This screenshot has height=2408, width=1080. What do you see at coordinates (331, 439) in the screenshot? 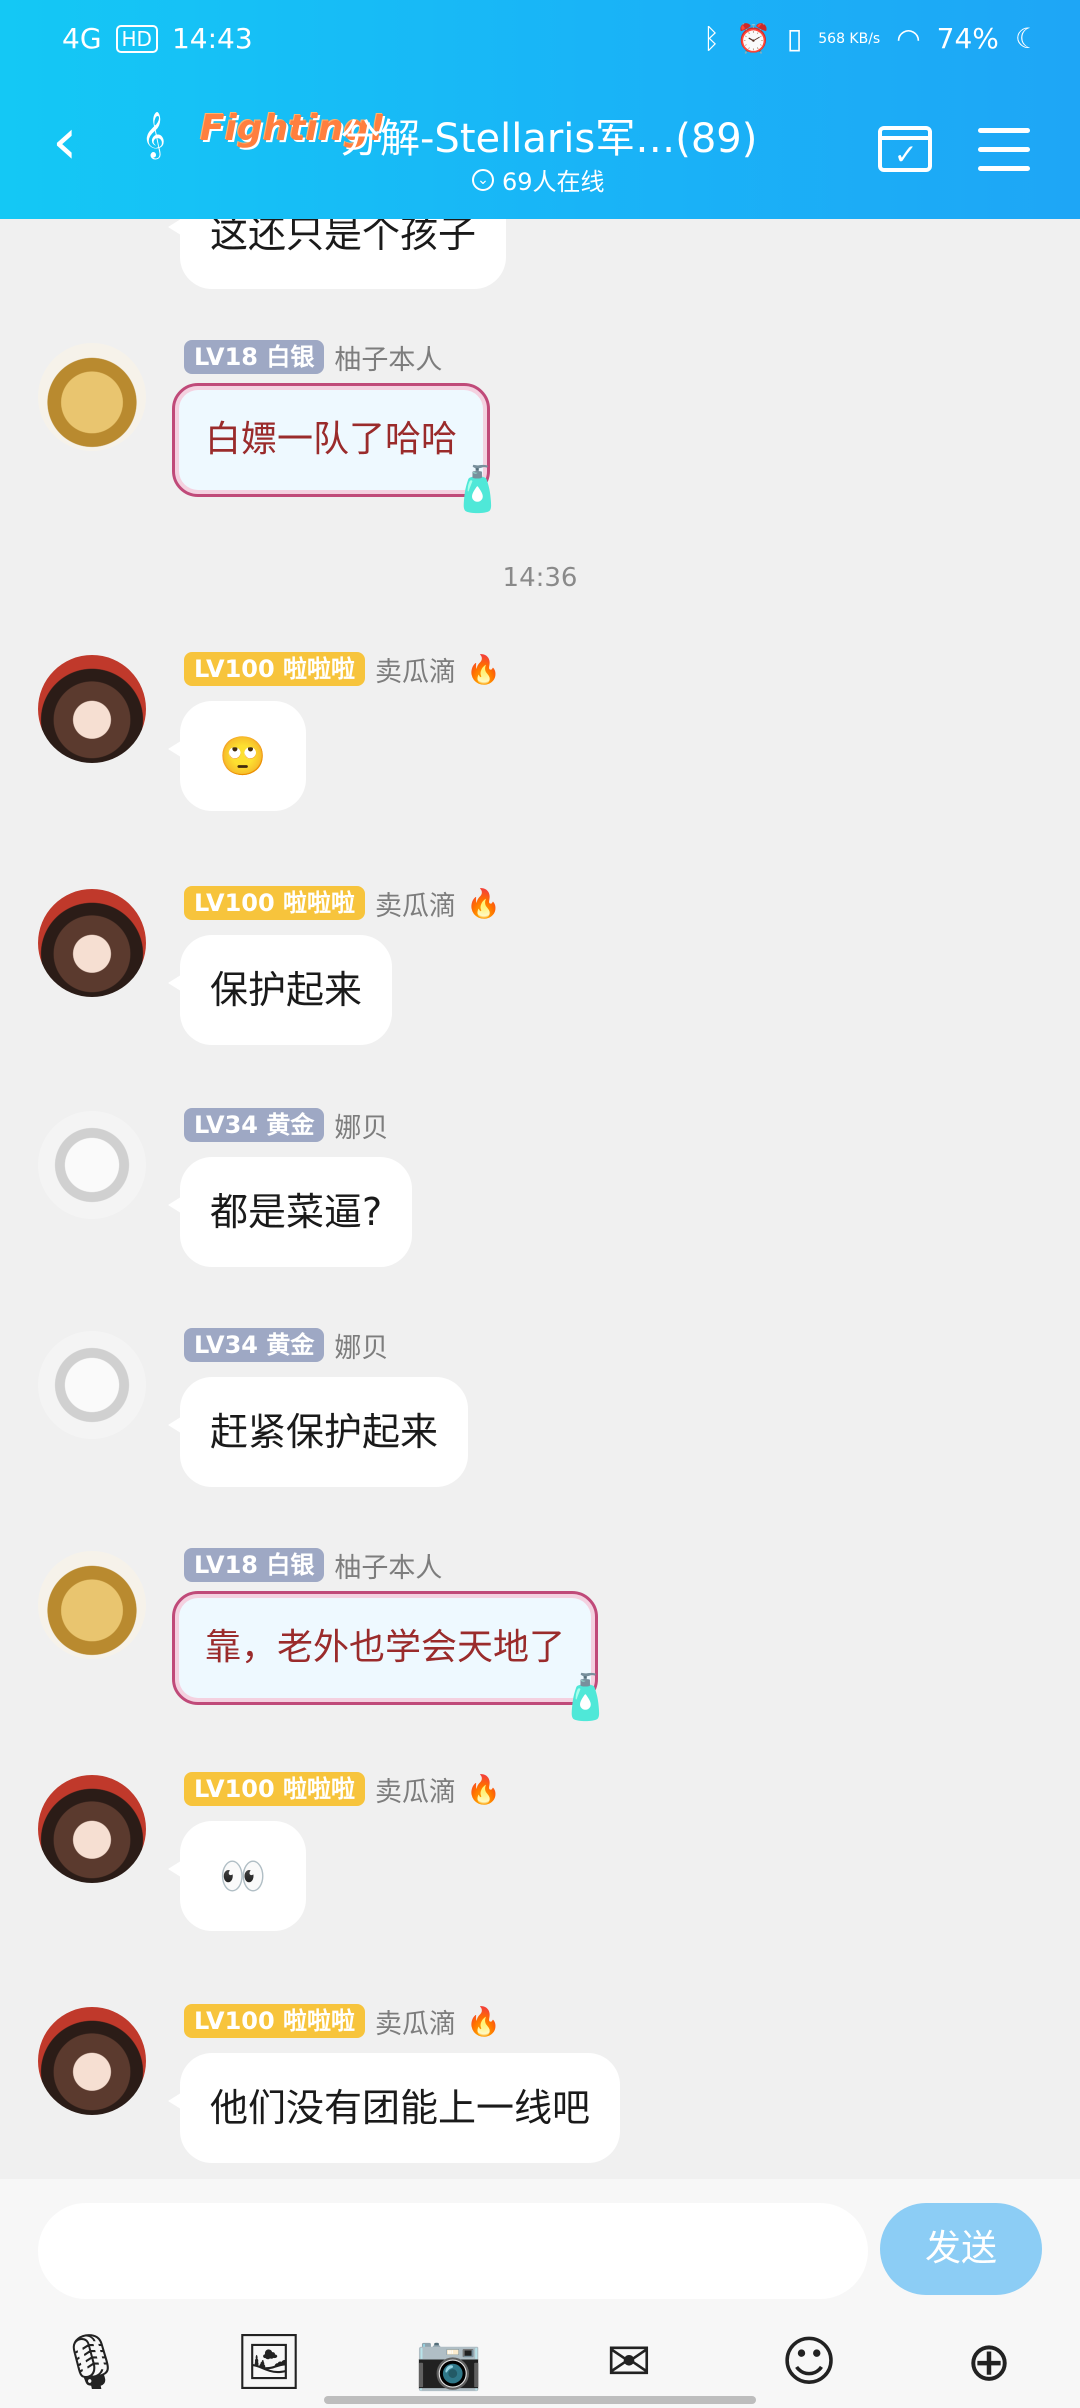
I see `message-text: 白嫖一队了哈哈` at bounding box center [331, 439].